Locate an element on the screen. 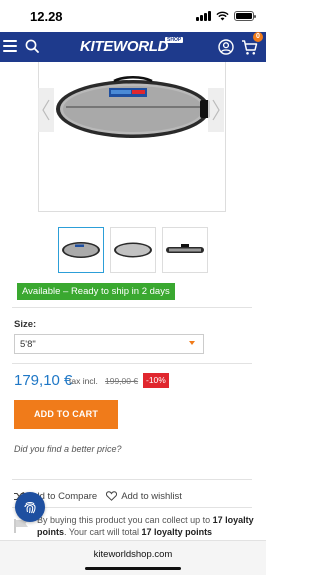 This screenshot has width=320, height=575. better-price-link: Did you find a better price? is located at coordinates (68, 449).